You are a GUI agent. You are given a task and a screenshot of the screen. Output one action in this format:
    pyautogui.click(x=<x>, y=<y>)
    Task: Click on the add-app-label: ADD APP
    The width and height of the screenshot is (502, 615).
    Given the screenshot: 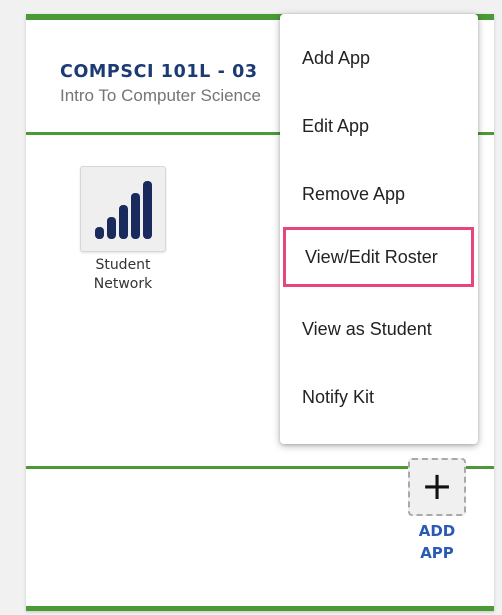 What is the action you would take?
    pyautogui.click(x=437, y=542)
    